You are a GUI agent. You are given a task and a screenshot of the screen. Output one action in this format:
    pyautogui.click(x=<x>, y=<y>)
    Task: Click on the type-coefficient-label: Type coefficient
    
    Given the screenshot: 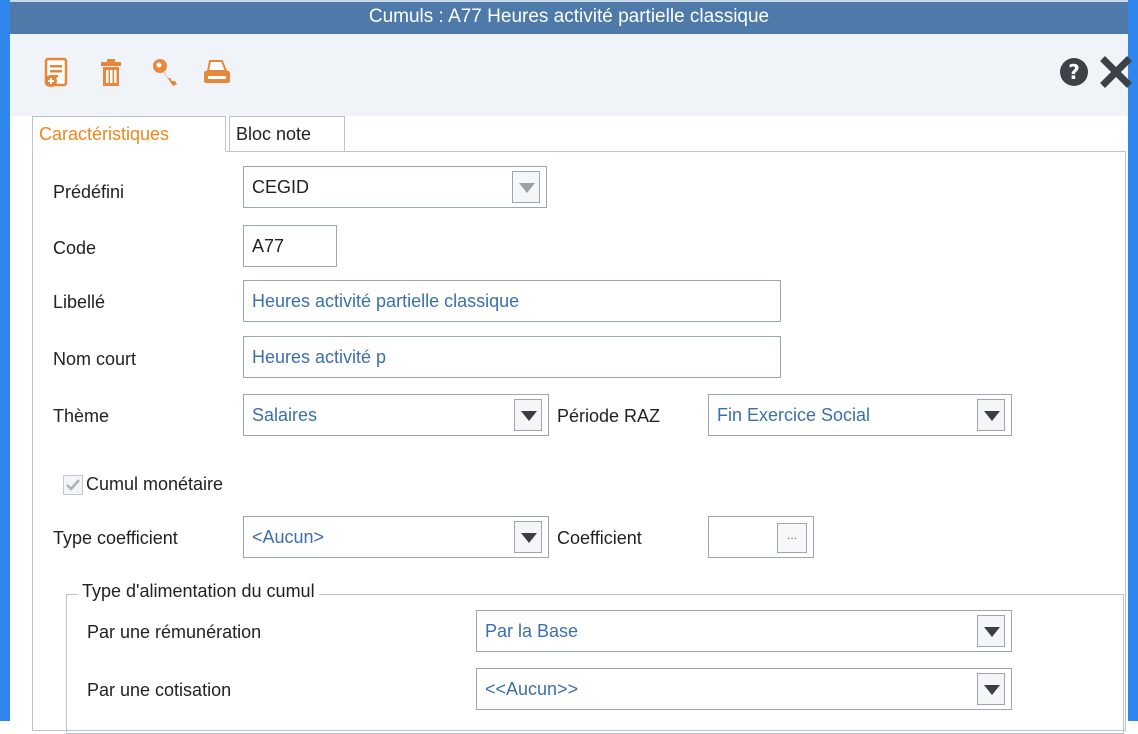 What is the action you would take?
    pyautogui.click(x=115, y=538)
    